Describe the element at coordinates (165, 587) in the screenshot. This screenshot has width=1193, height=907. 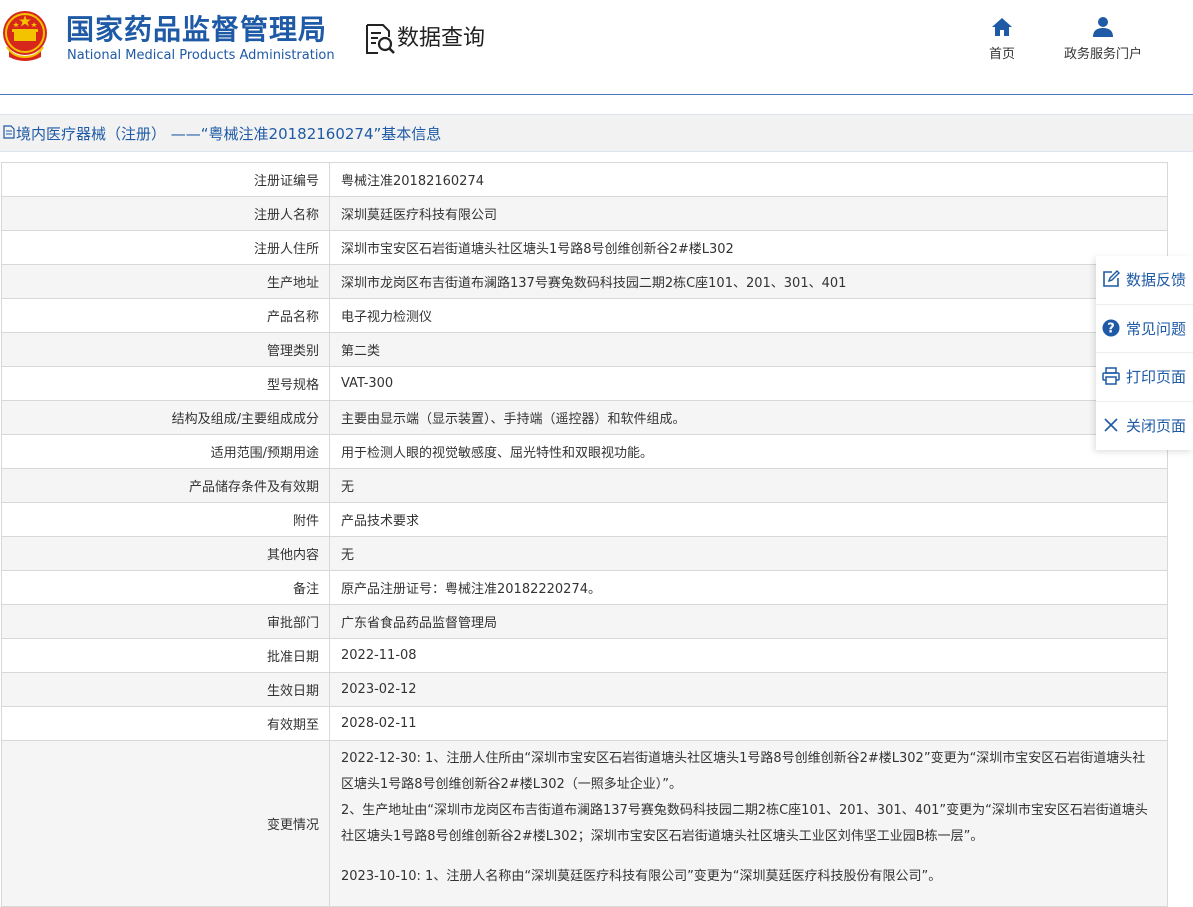
I see `row-label: 备注` at that location.